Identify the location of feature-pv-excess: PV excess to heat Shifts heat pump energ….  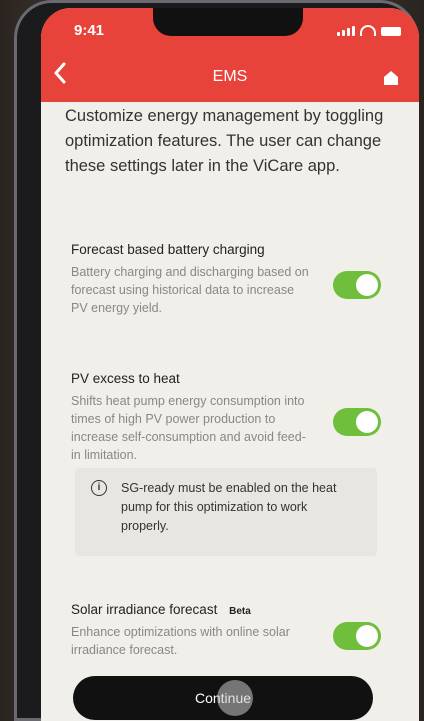
(229, 417).